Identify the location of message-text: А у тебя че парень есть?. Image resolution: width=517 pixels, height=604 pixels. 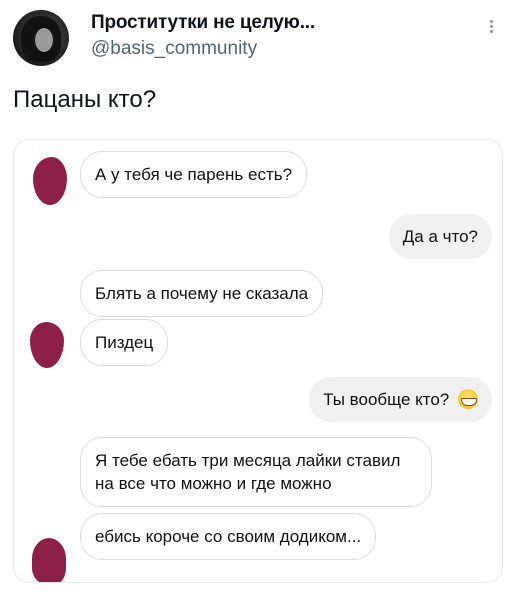
(194, 174).